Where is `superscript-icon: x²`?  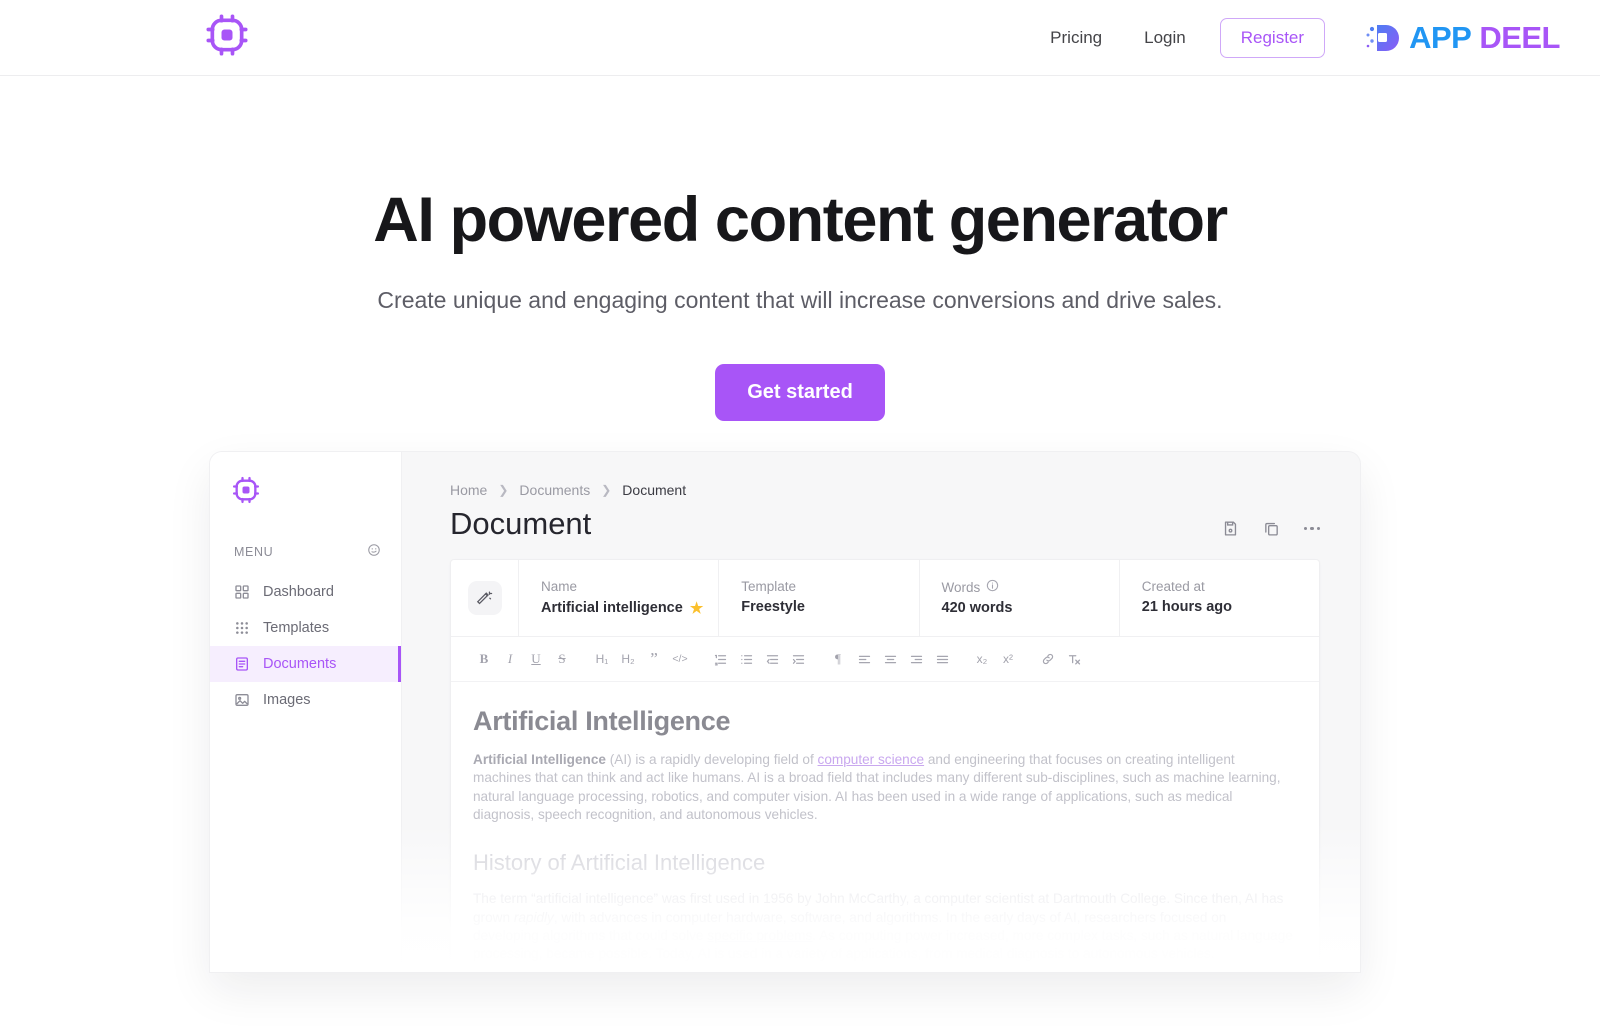 superscript-icon: x² is located at coordinates (1008, 659).